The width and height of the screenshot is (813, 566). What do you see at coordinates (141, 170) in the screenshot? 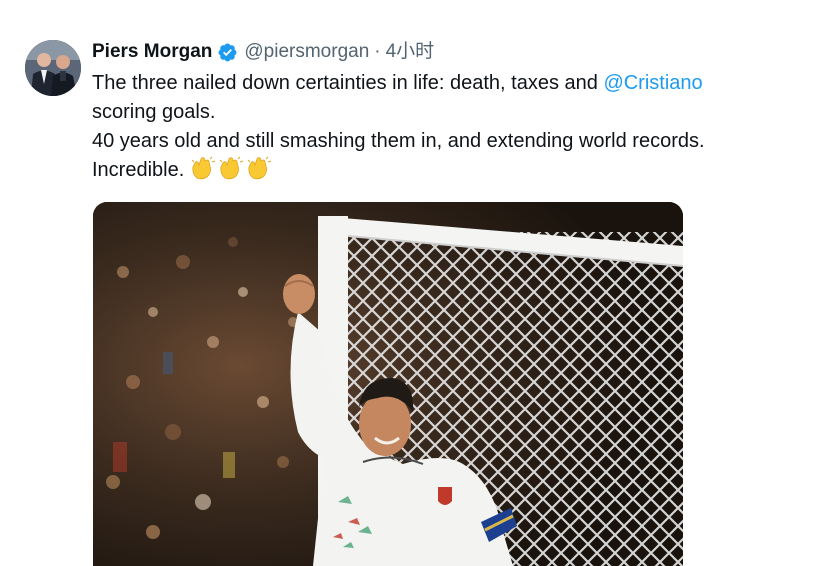
I see `tweet-text-line3: Incredible.` at bounding box center [141, 170].